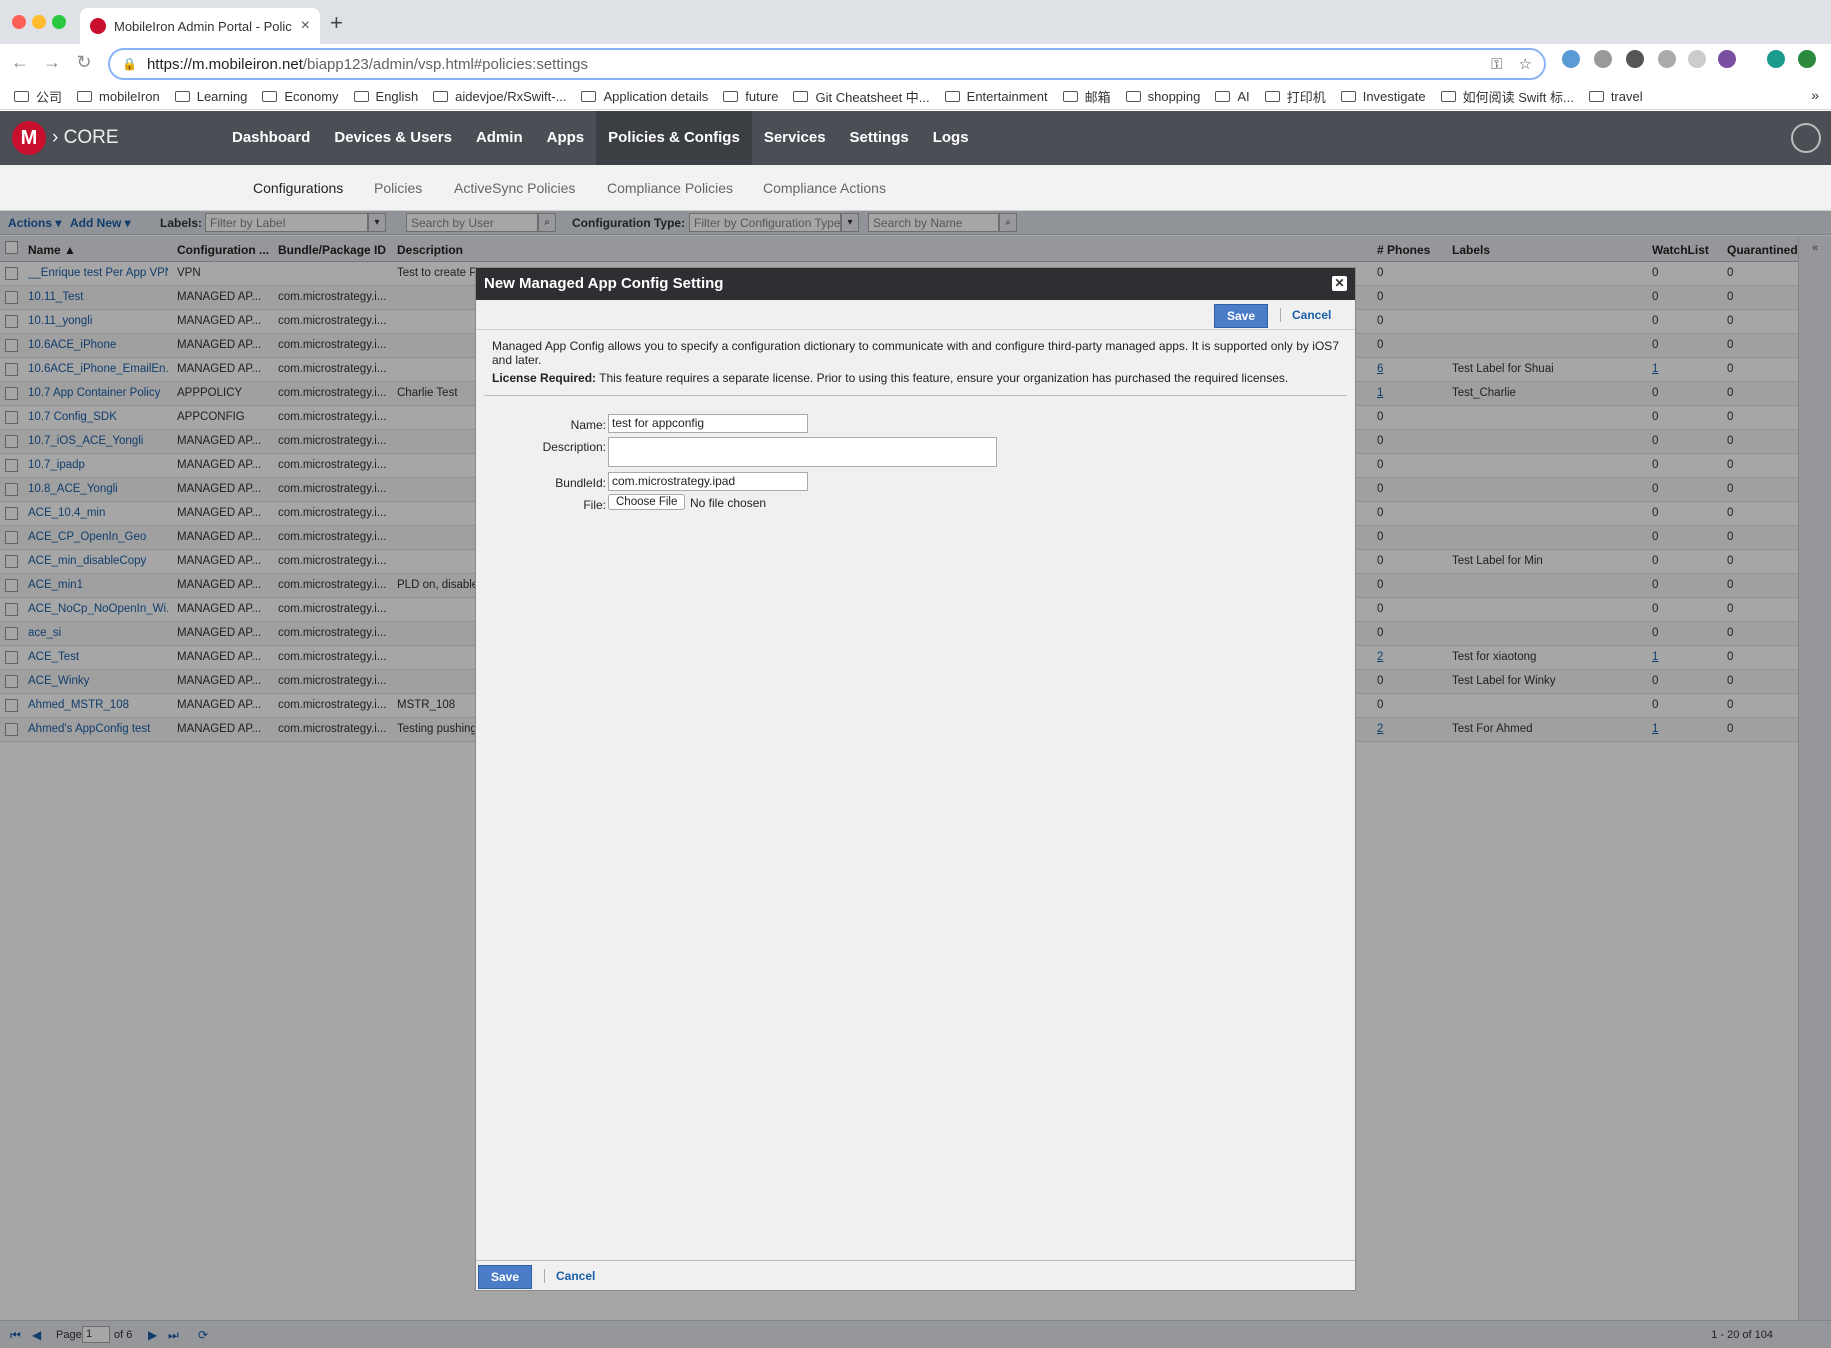  Describe the element at coordinates (1525, 64) in the screenshot. I see `star-icon: ☆` at that location.